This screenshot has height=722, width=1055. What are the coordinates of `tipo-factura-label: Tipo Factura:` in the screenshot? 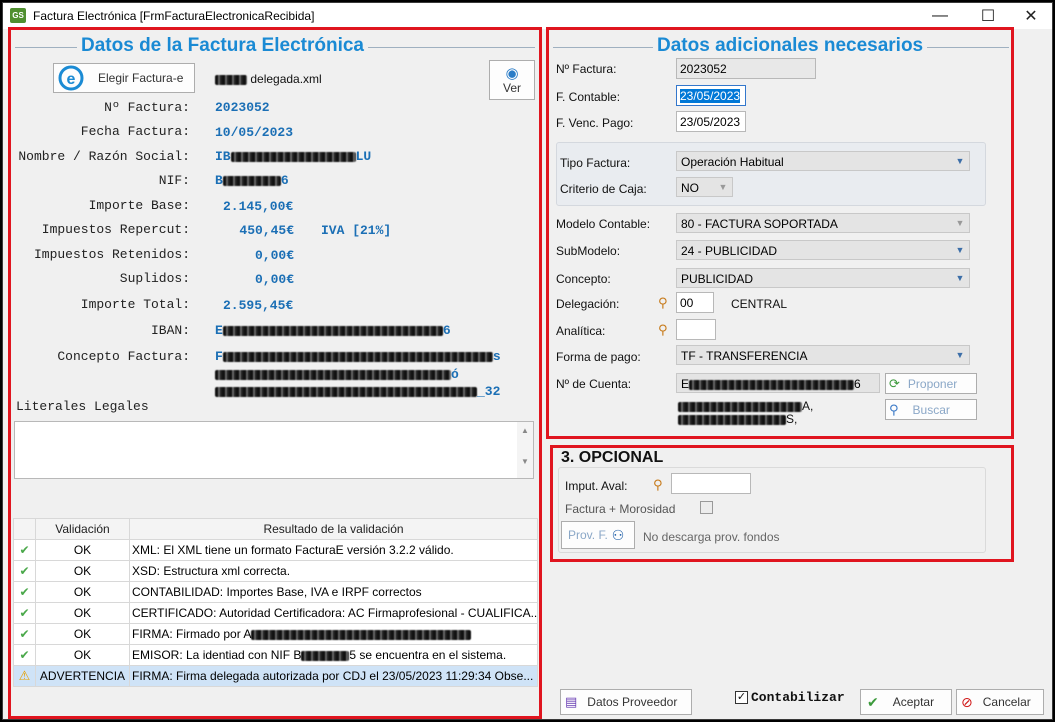 It's located at (595, 163).